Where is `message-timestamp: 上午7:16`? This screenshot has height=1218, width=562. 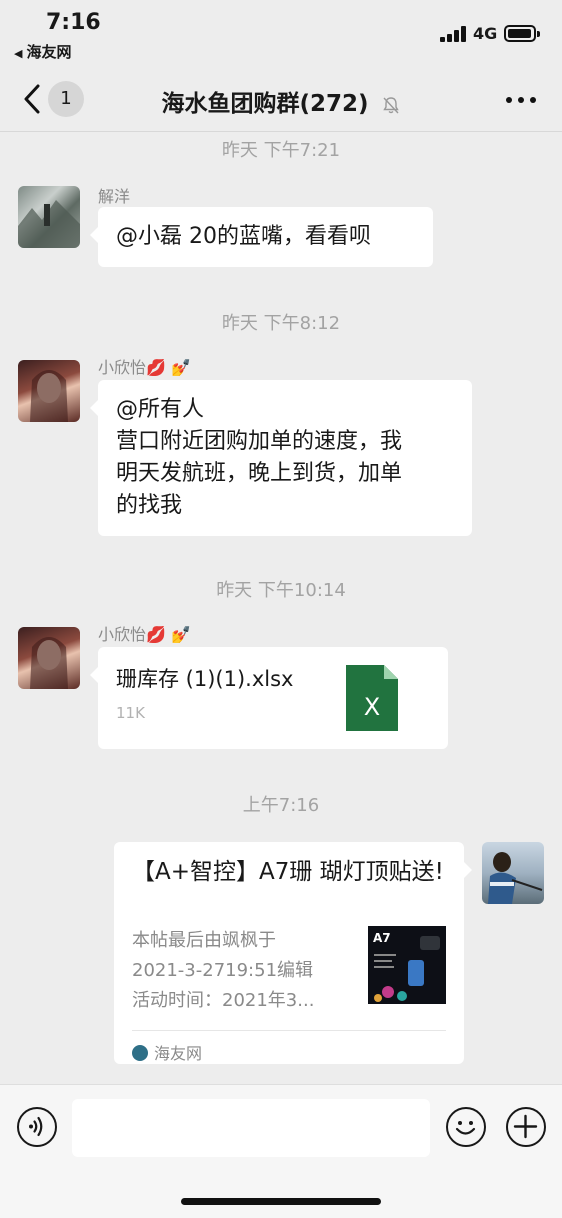 message-timestamp: 上午7:16 is located at coordinates (281, 805).